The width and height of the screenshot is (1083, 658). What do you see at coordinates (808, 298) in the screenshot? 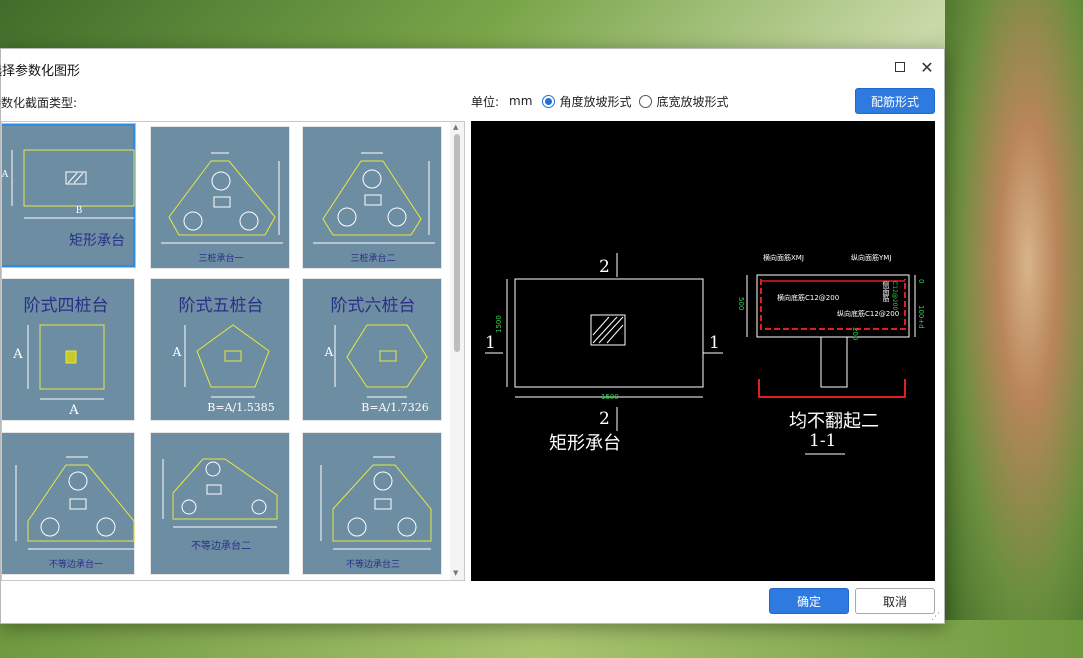
I see `rebar-bottom-x: 横向底筋C12@200` at bounding box center [808, 298].